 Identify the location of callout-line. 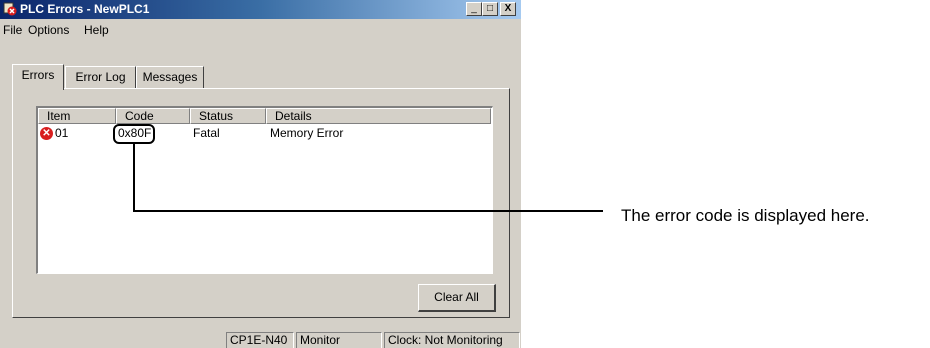
(368, 178).